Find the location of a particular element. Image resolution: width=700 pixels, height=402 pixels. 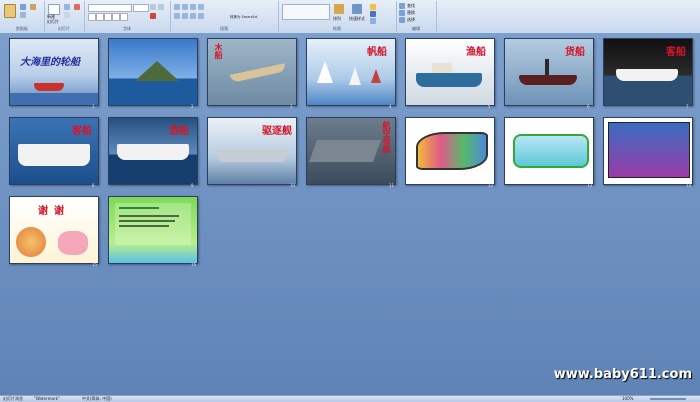

wooden-boat-image is located at coordinates (258, 73).